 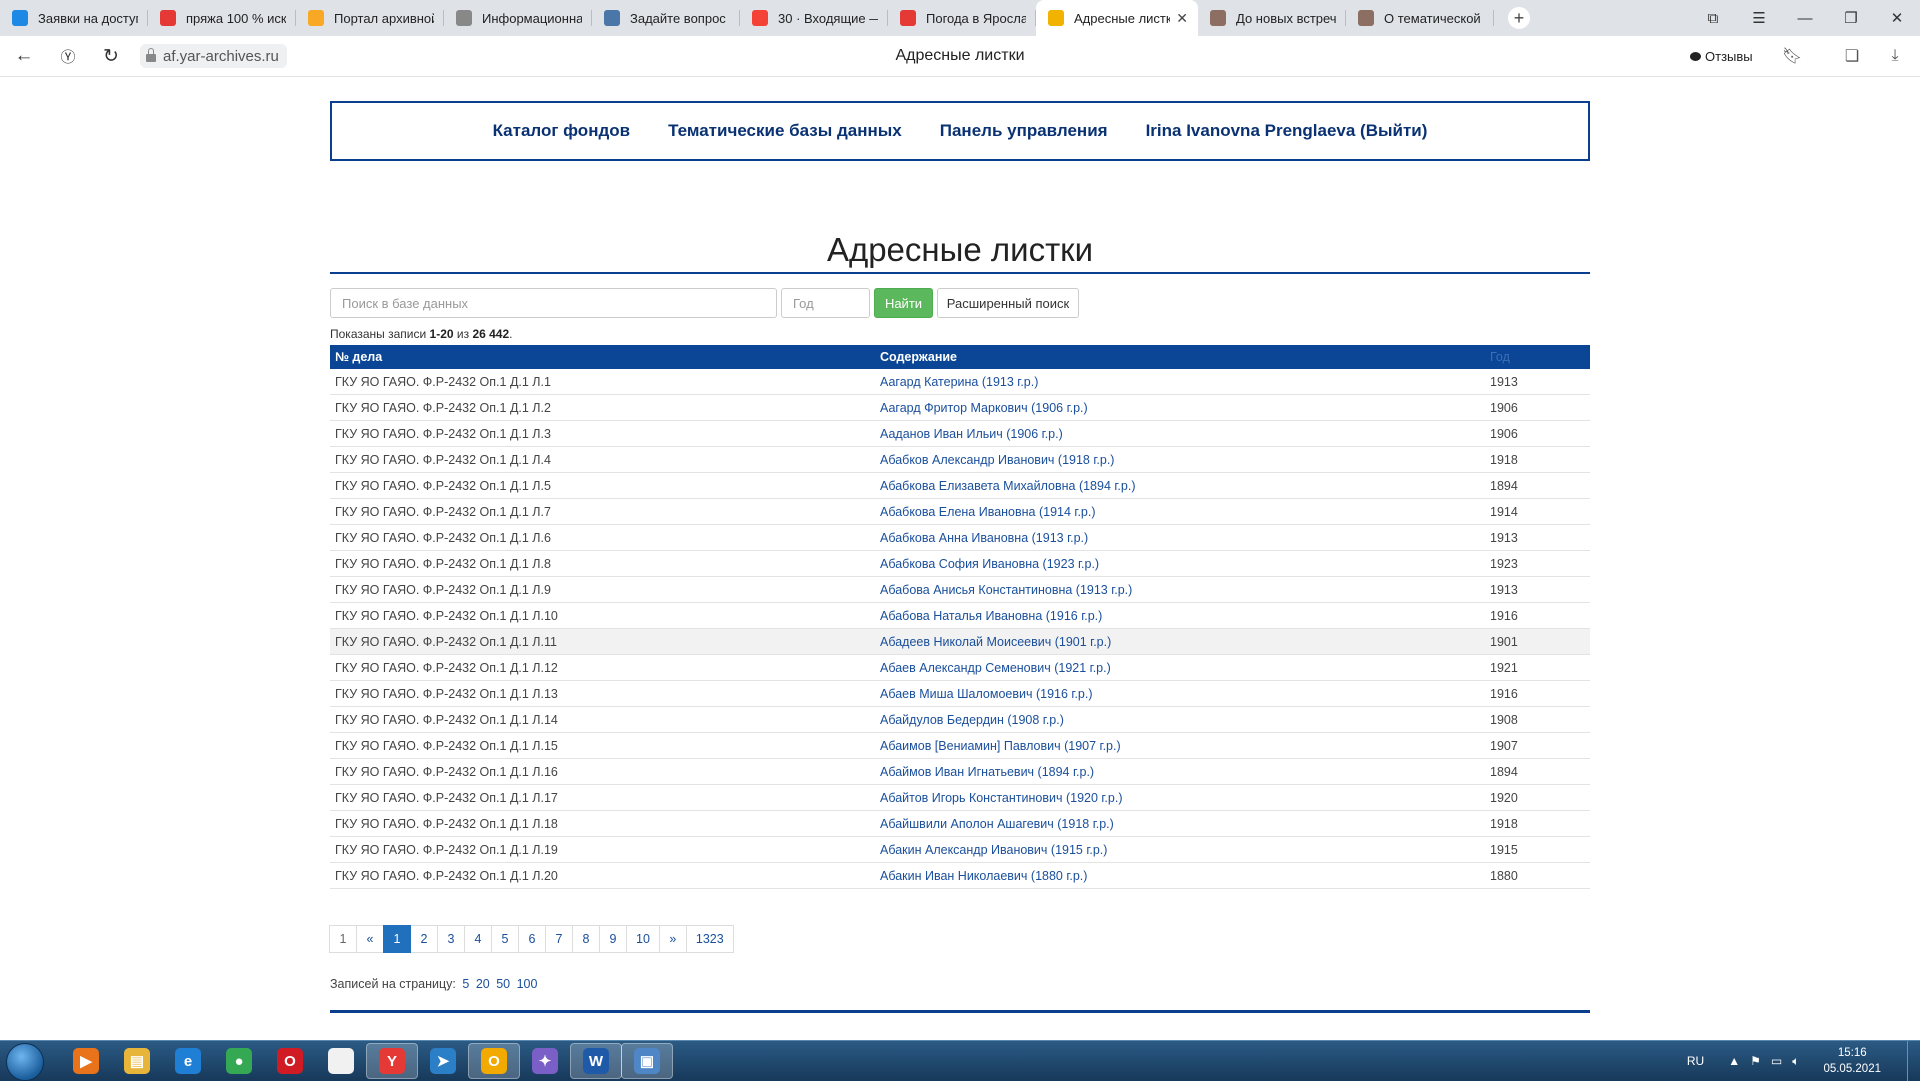 What do you see at coordinates (1913, 1061) in the screenshot?
I see `show-desktop-button` at bounding box center [1913, 1061].